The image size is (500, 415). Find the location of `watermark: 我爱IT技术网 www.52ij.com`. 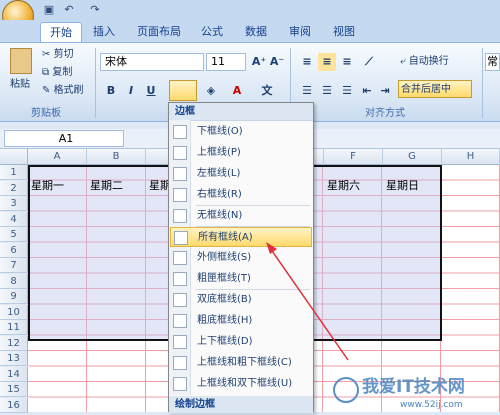

watermark: 我爱IT技术网 www.52ij.com is located at coordinates (415, 390).